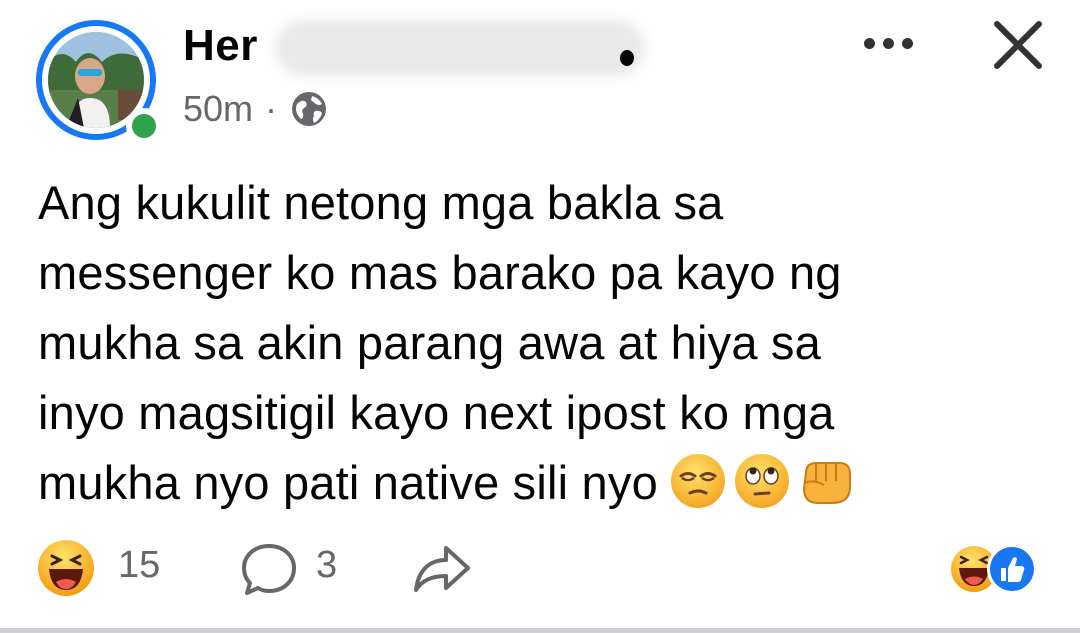 This screenshot has height=633, width=1080. I want to click on haha-icon, so click(66, 568).